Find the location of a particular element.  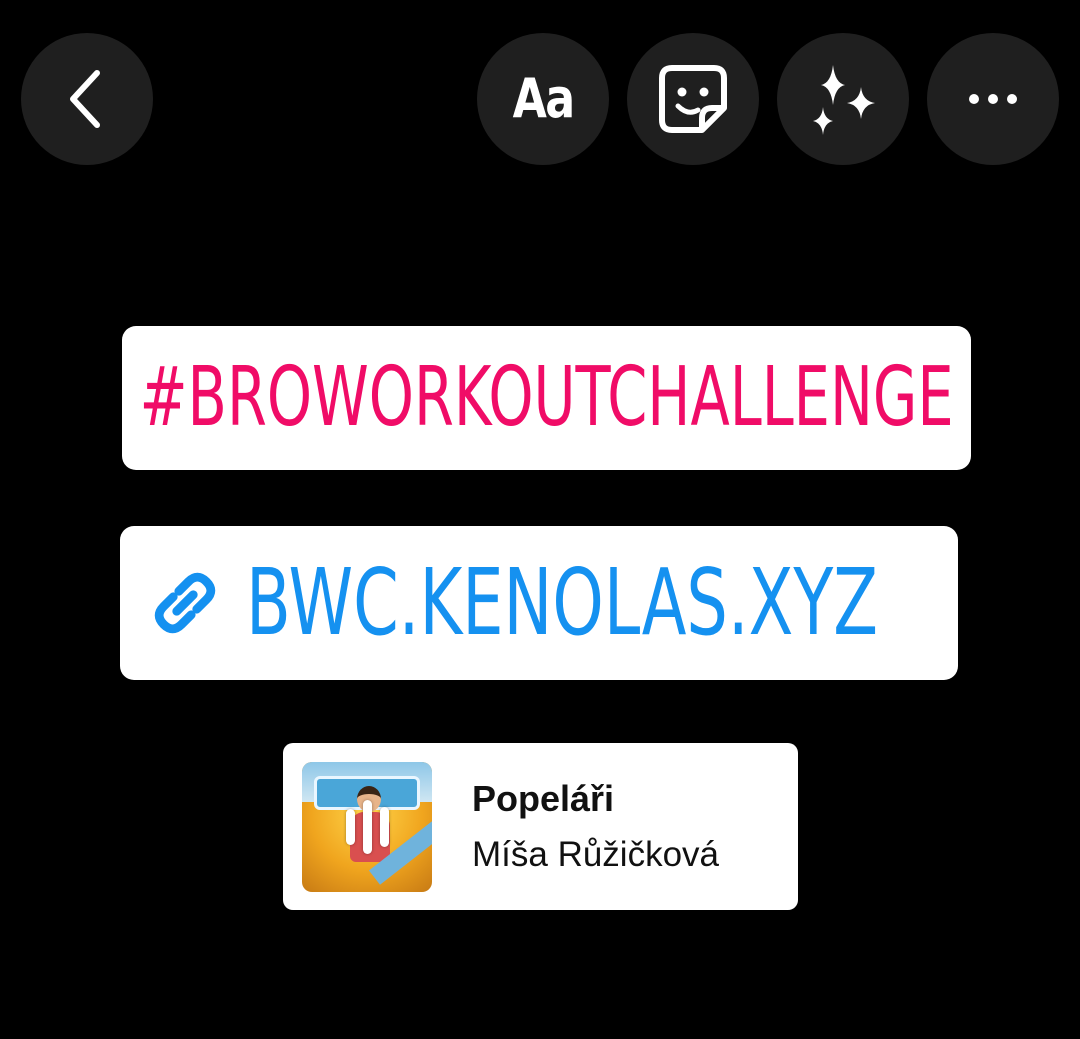

effects-button is located at coordinates (843, 99).